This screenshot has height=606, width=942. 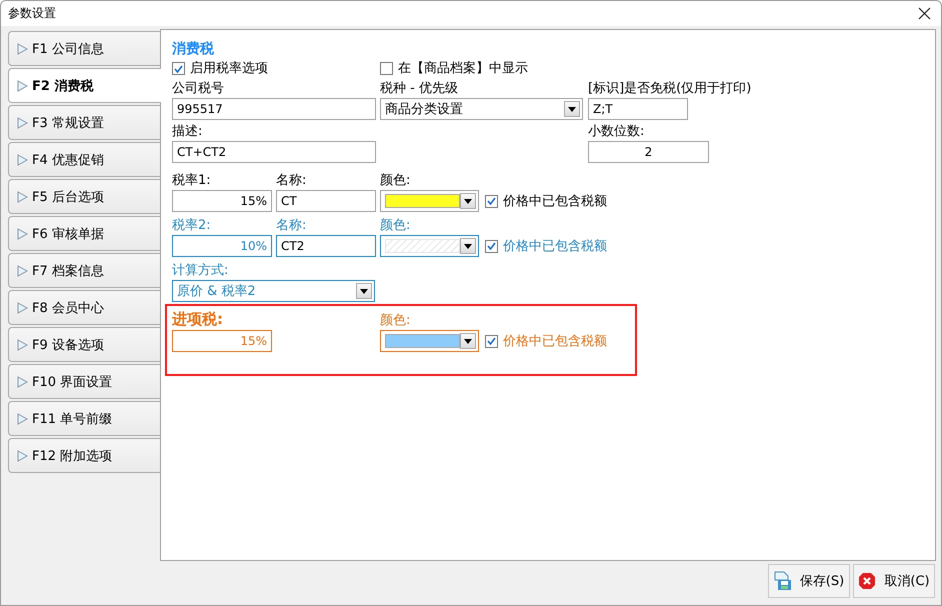 What do you see at coordinates (326, 246) in the screenshot?
I see `text-field: CT2` at bounding box center [326, 246].